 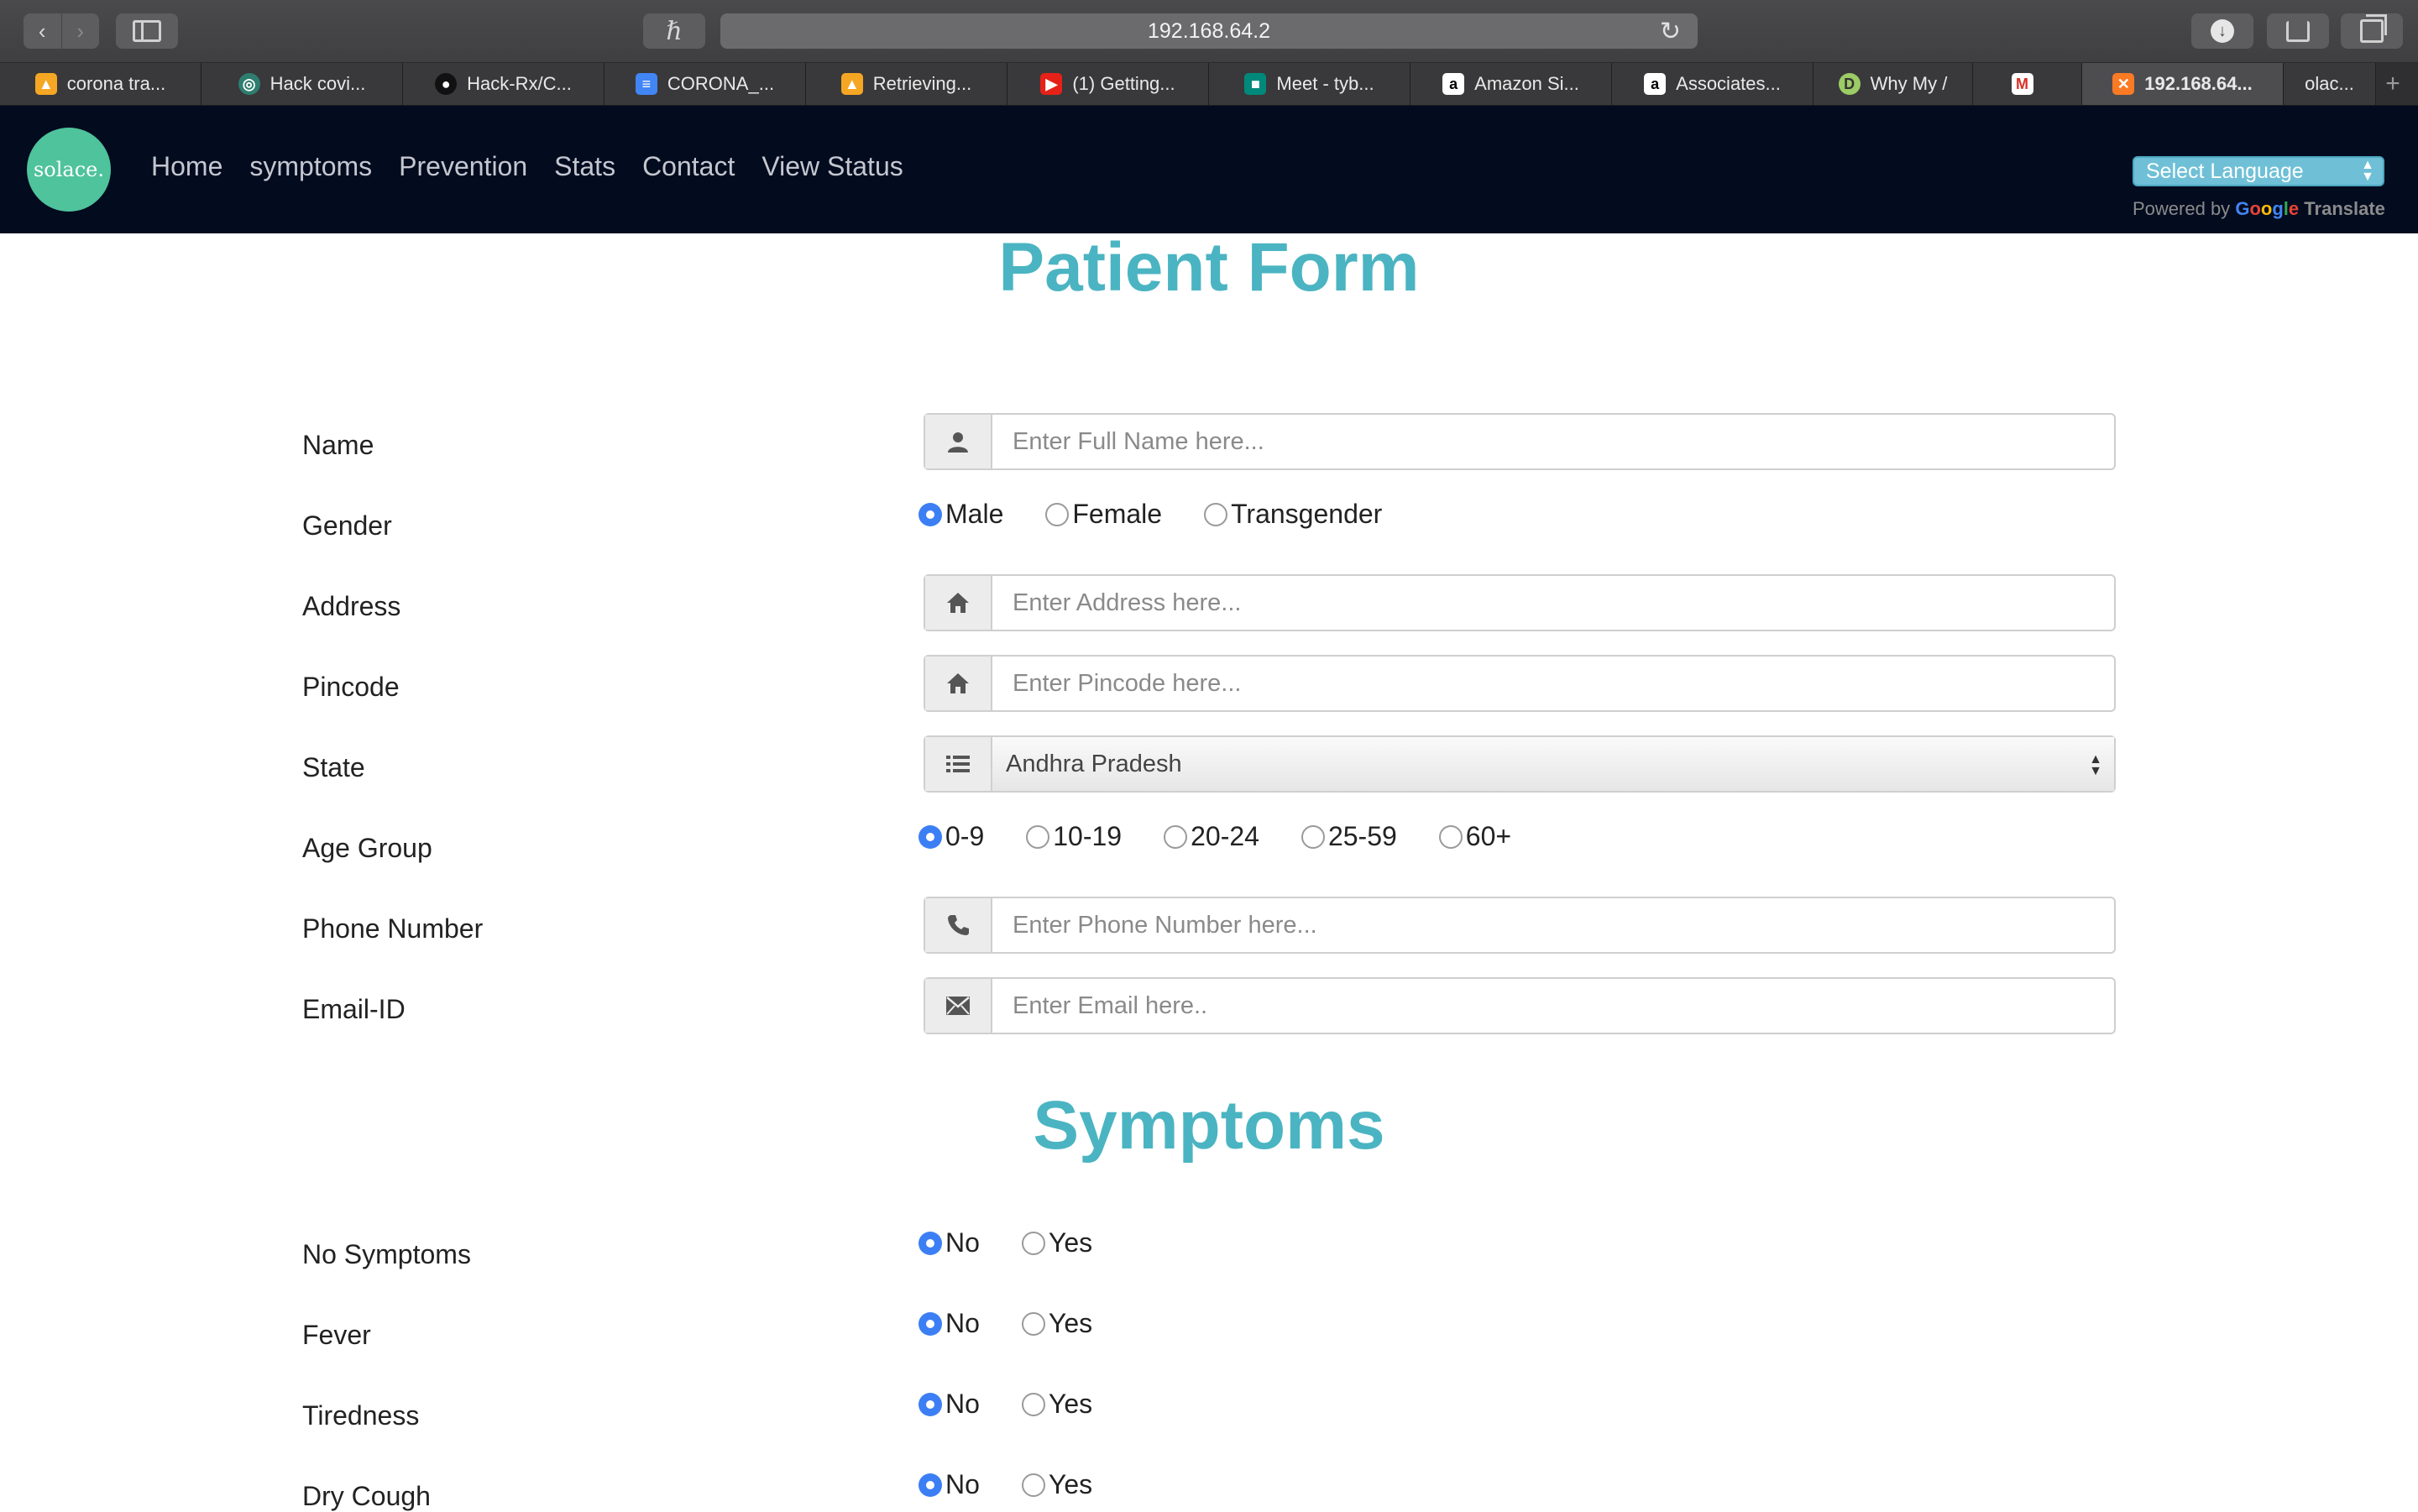 I want to click on language-select: Select Language ▲ ▼, so click(x=2258, y=171).